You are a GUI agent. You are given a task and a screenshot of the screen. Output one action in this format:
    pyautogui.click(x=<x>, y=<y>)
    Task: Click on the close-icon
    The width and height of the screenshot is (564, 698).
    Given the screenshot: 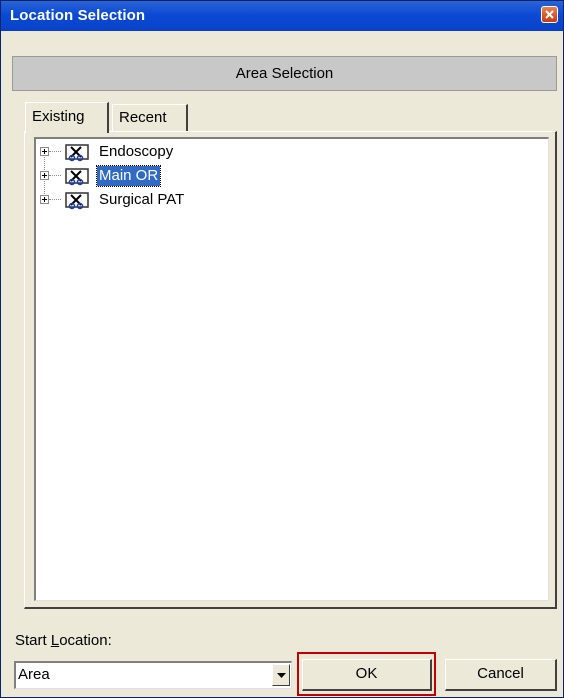 What is the action you would take?
    pyautogui.click(x=549, y=14)
    